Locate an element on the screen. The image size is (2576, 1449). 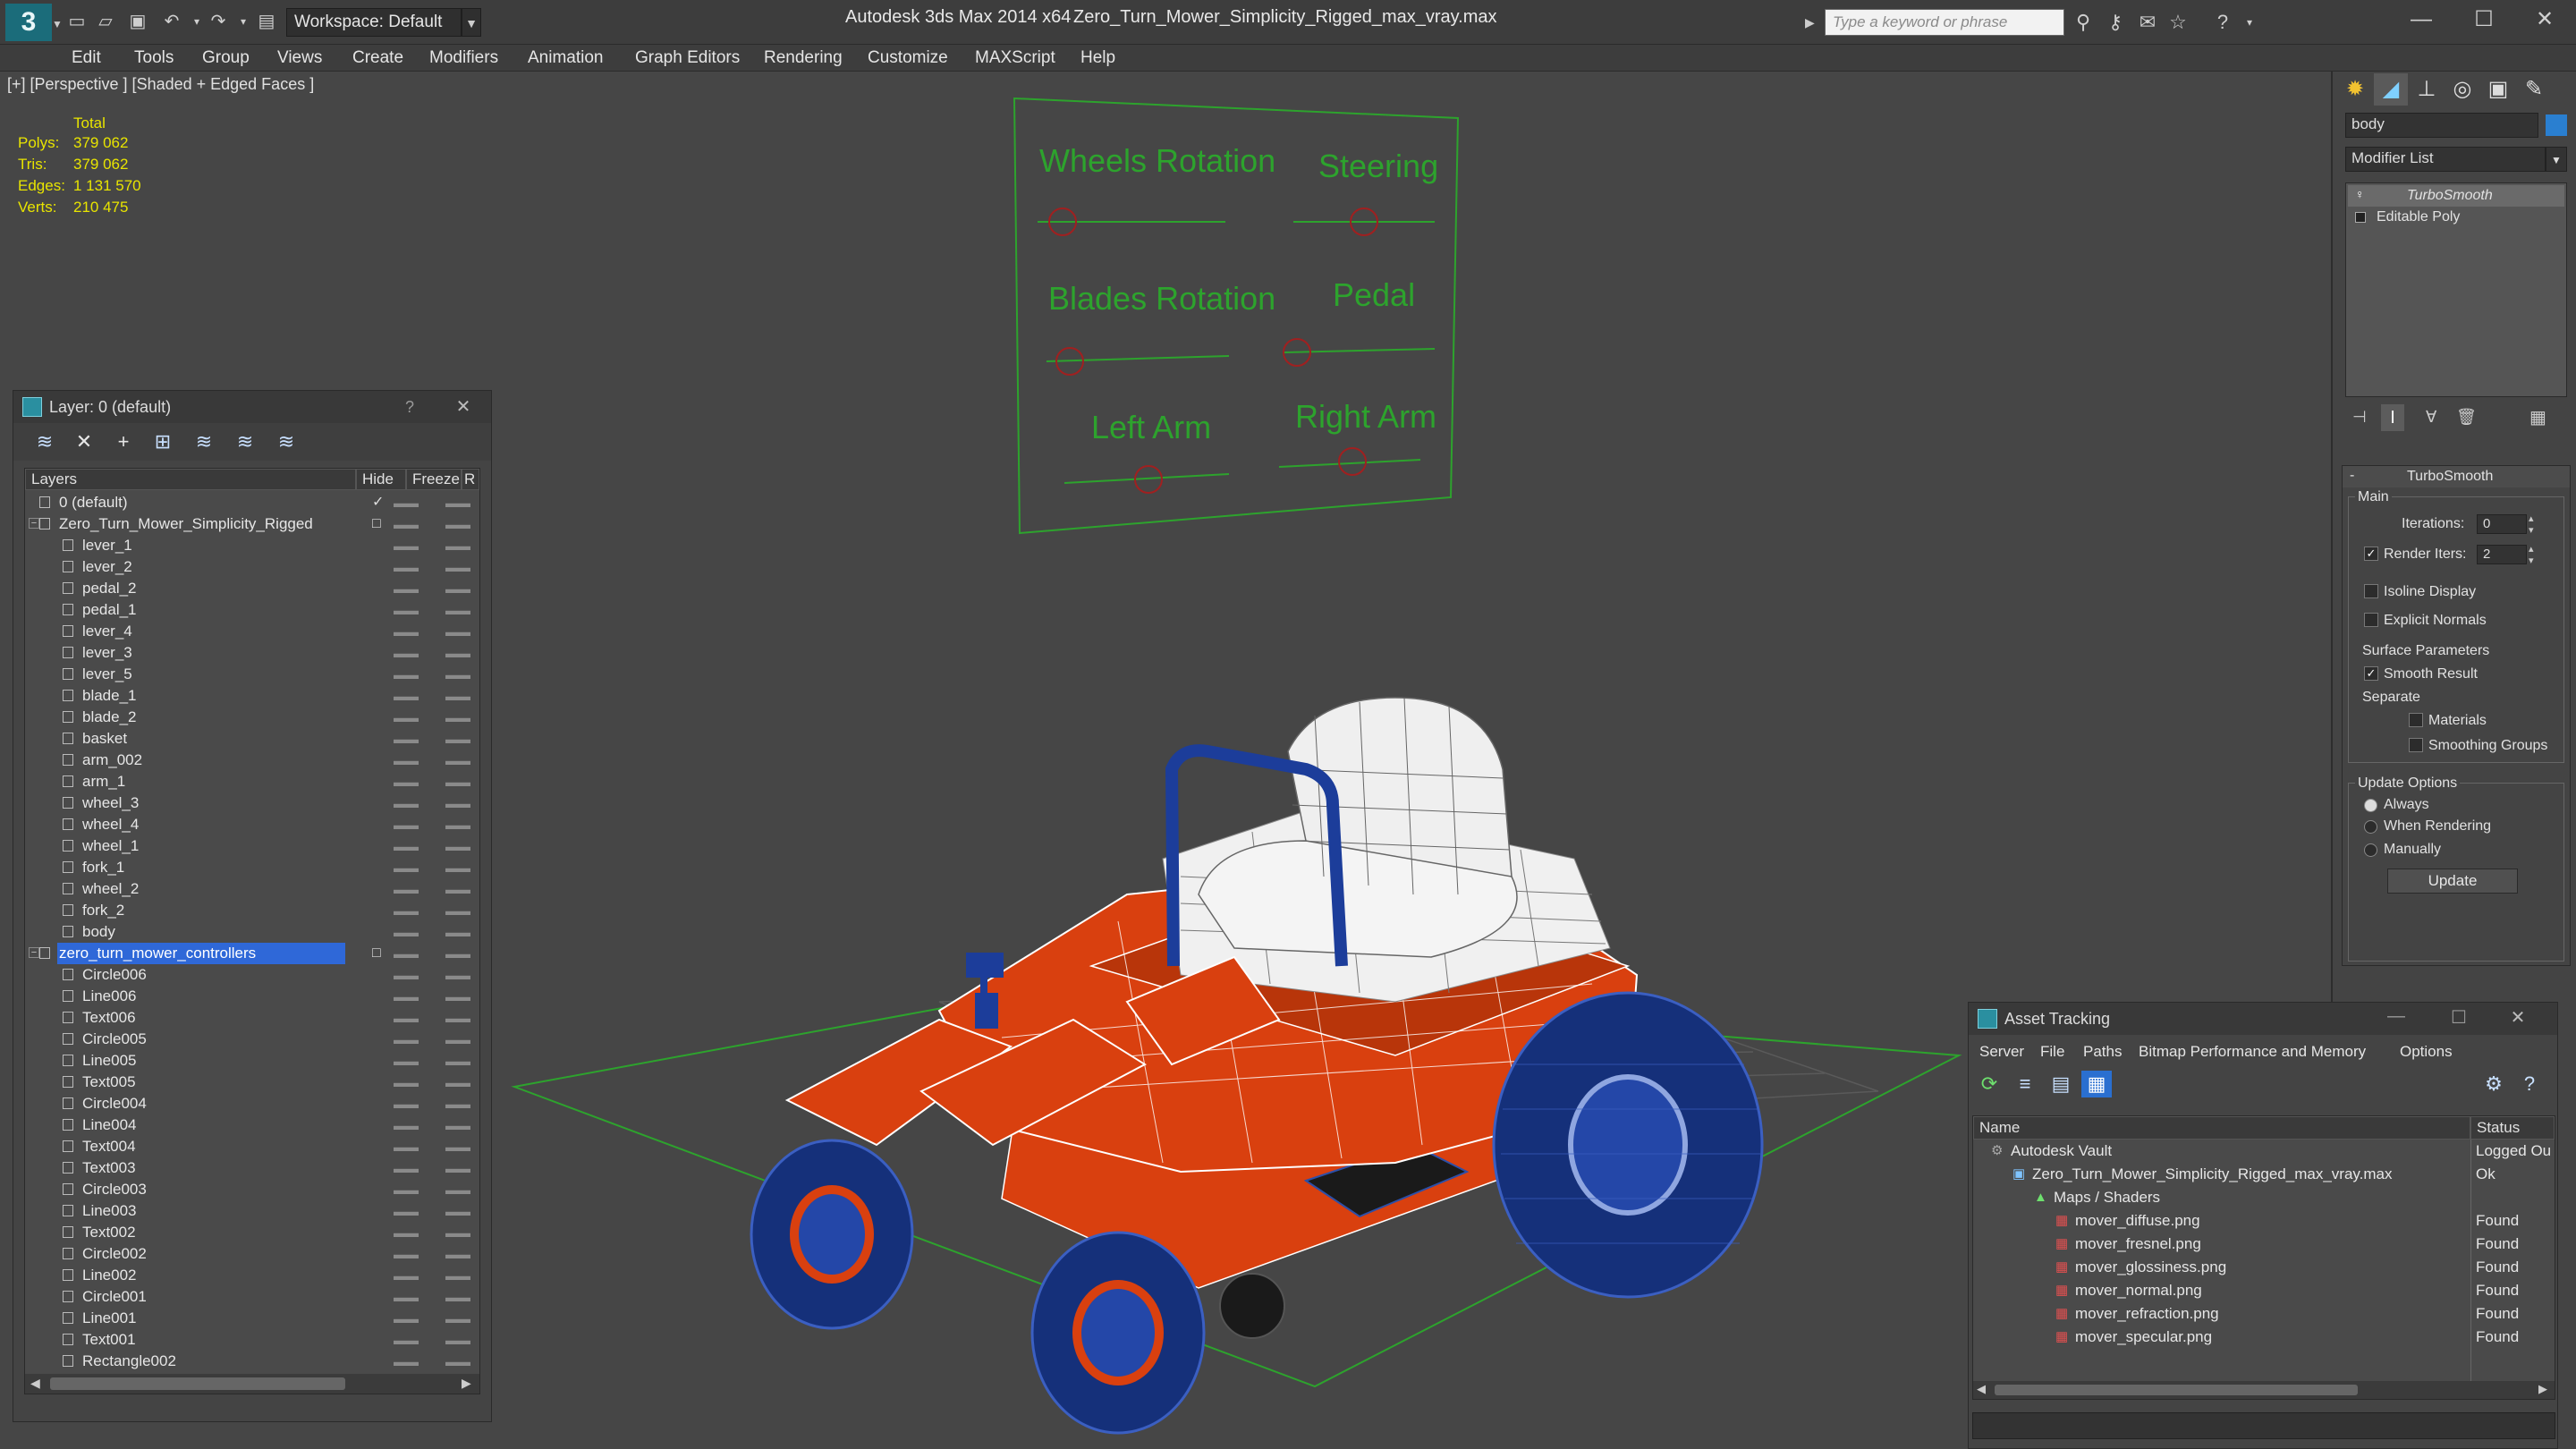
open-file-icon: ▱ is located at coordinates (105, 21).